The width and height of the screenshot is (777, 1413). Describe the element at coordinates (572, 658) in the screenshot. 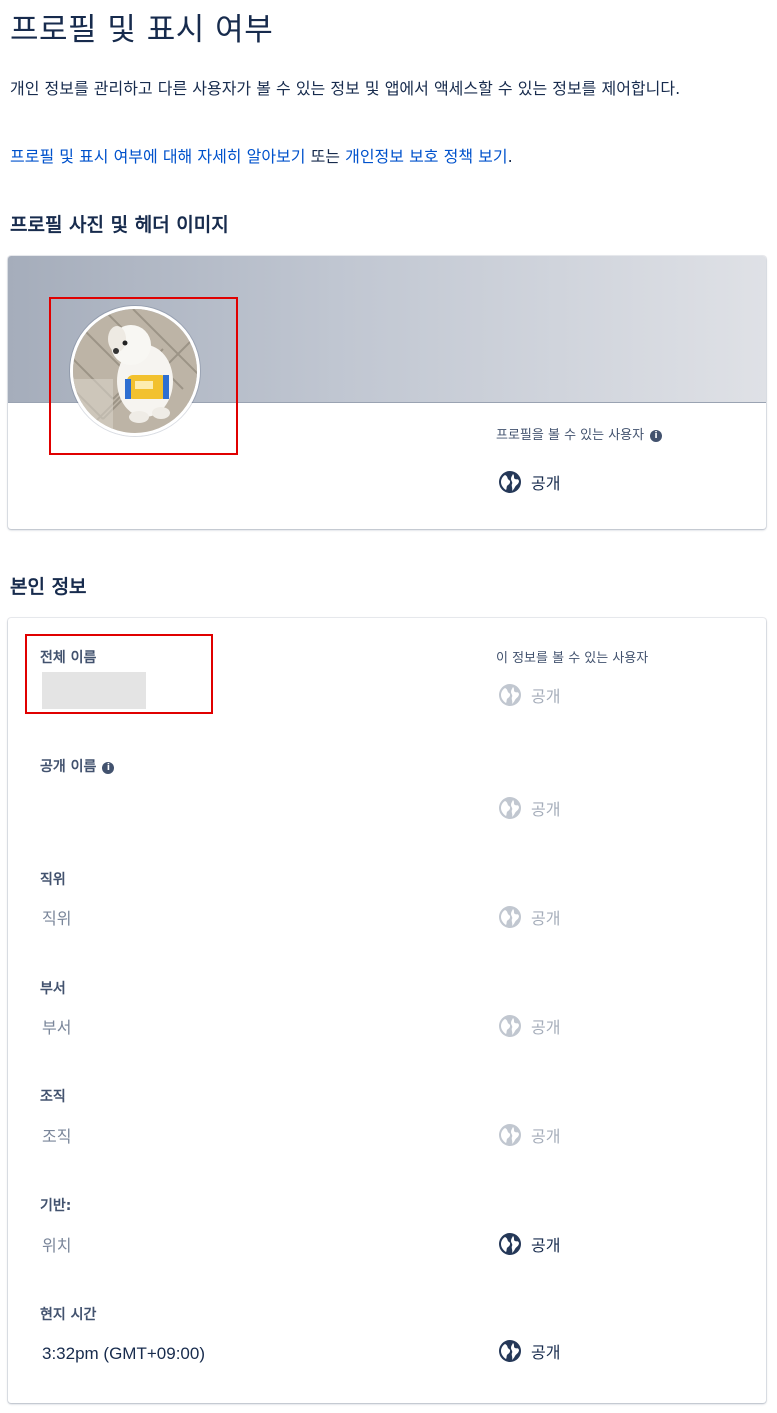

I see `about-visibility-label: 이 정보를 볼 수 있는 사용자` at that location.